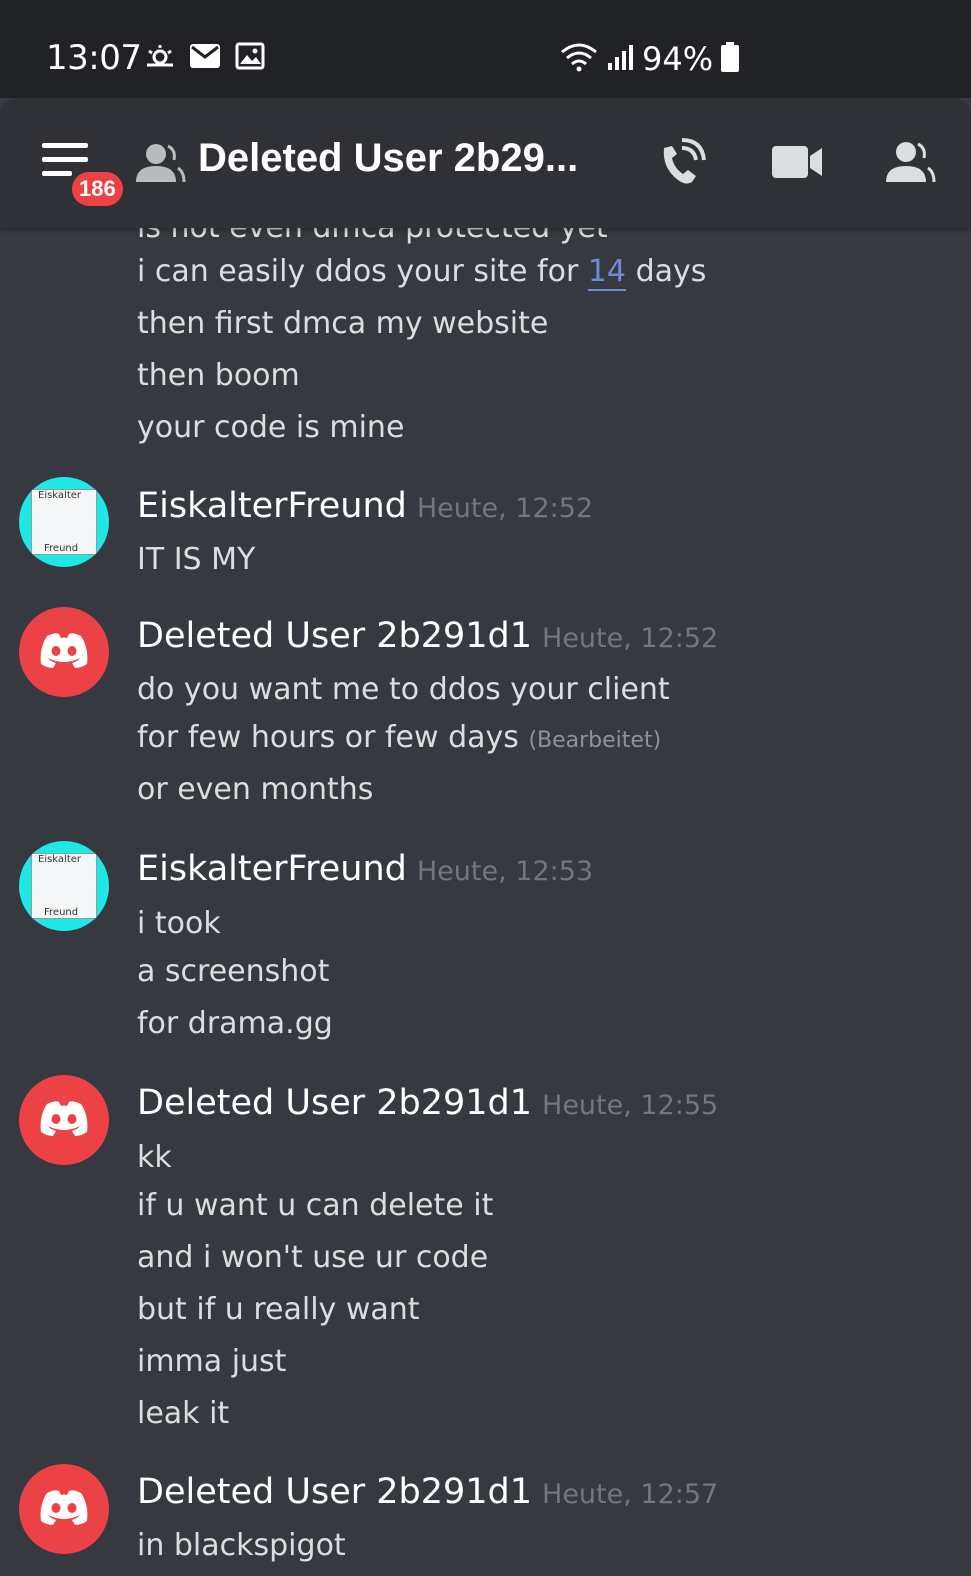  Describe the element at coordinates (196, 559) in the screenshot. I see `message-line: IT IS MY` at that location.